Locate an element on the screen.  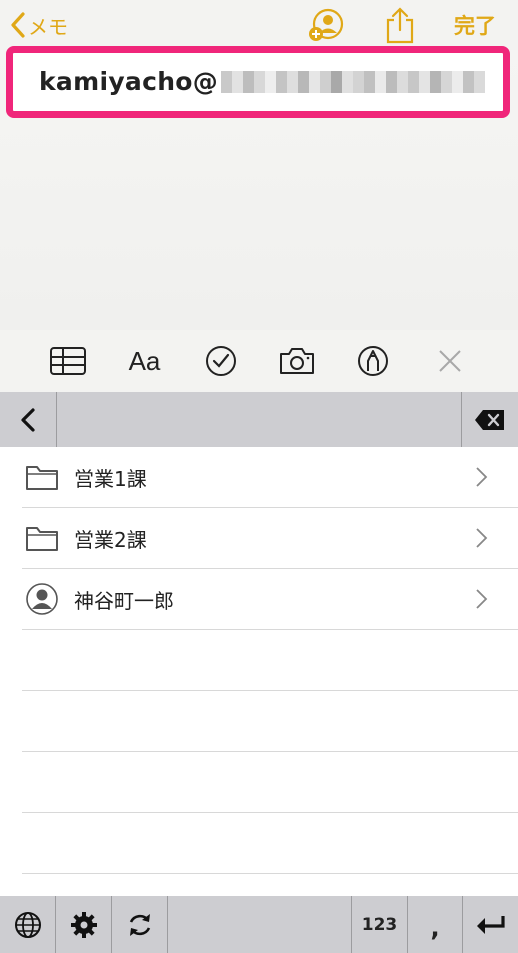
keyboard-bottom-bar: 123 , is located at coordinates (259, 924).